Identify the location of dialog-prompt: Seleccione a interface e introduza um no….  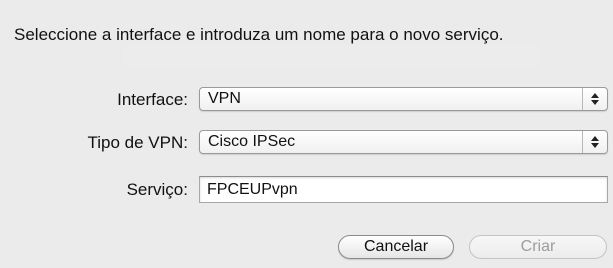
(259, 34).